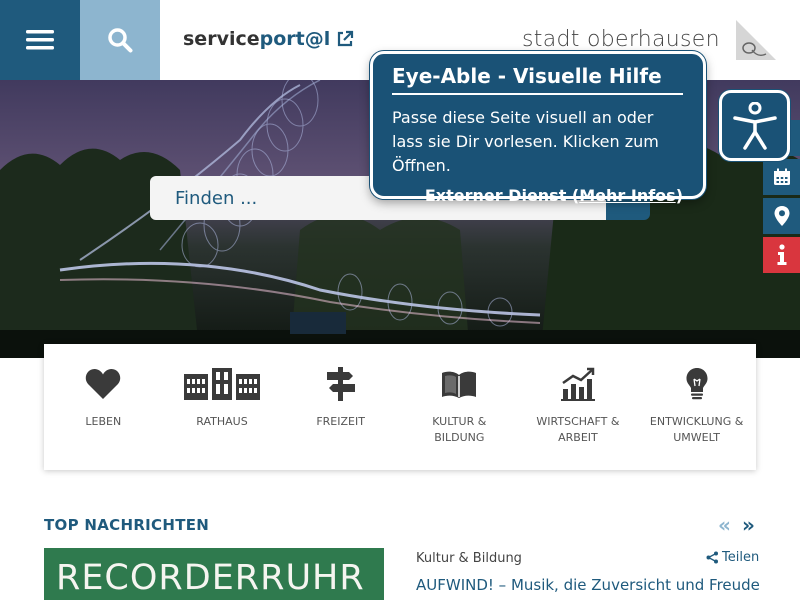 This screenshot has width=800, height=600. What do you see at coordinates (502, 195) in the screenshot?
I see `tooltip-external-prefix: Externer Dienst (` at bounding box center [502, 195].